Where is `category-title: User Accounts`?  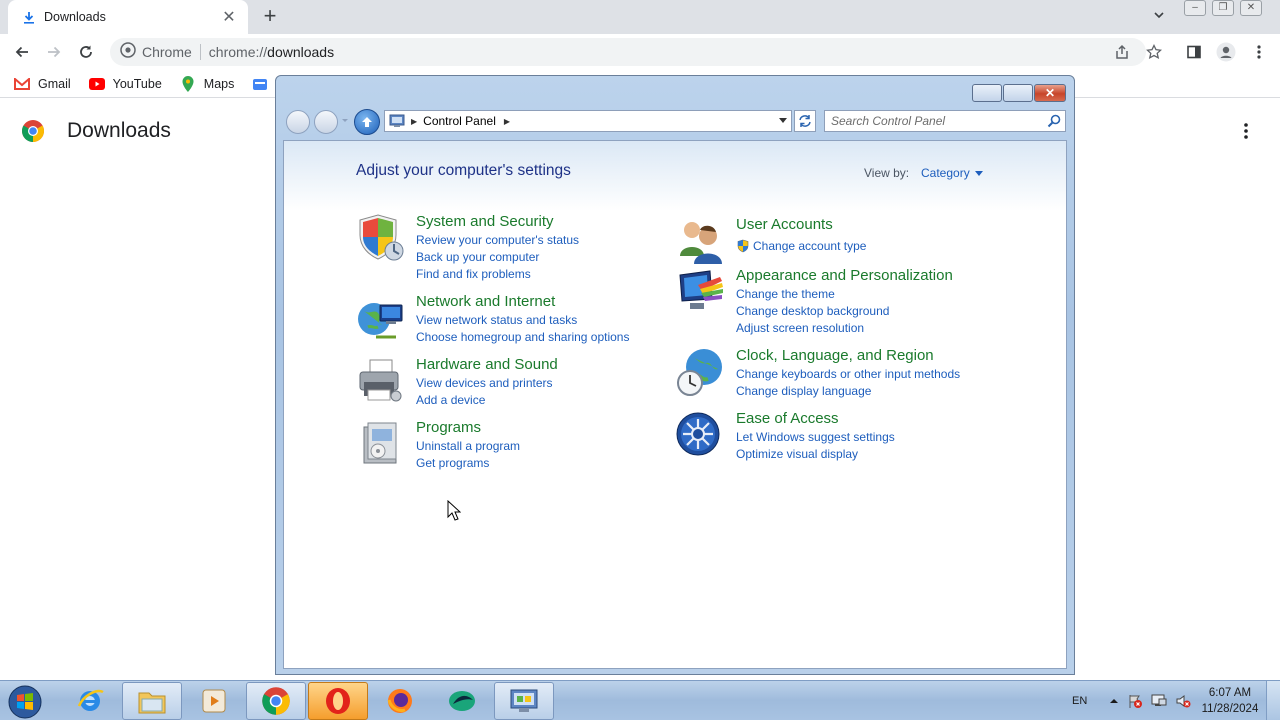 category-title: User Accounts is located at coordinates (784, 224).